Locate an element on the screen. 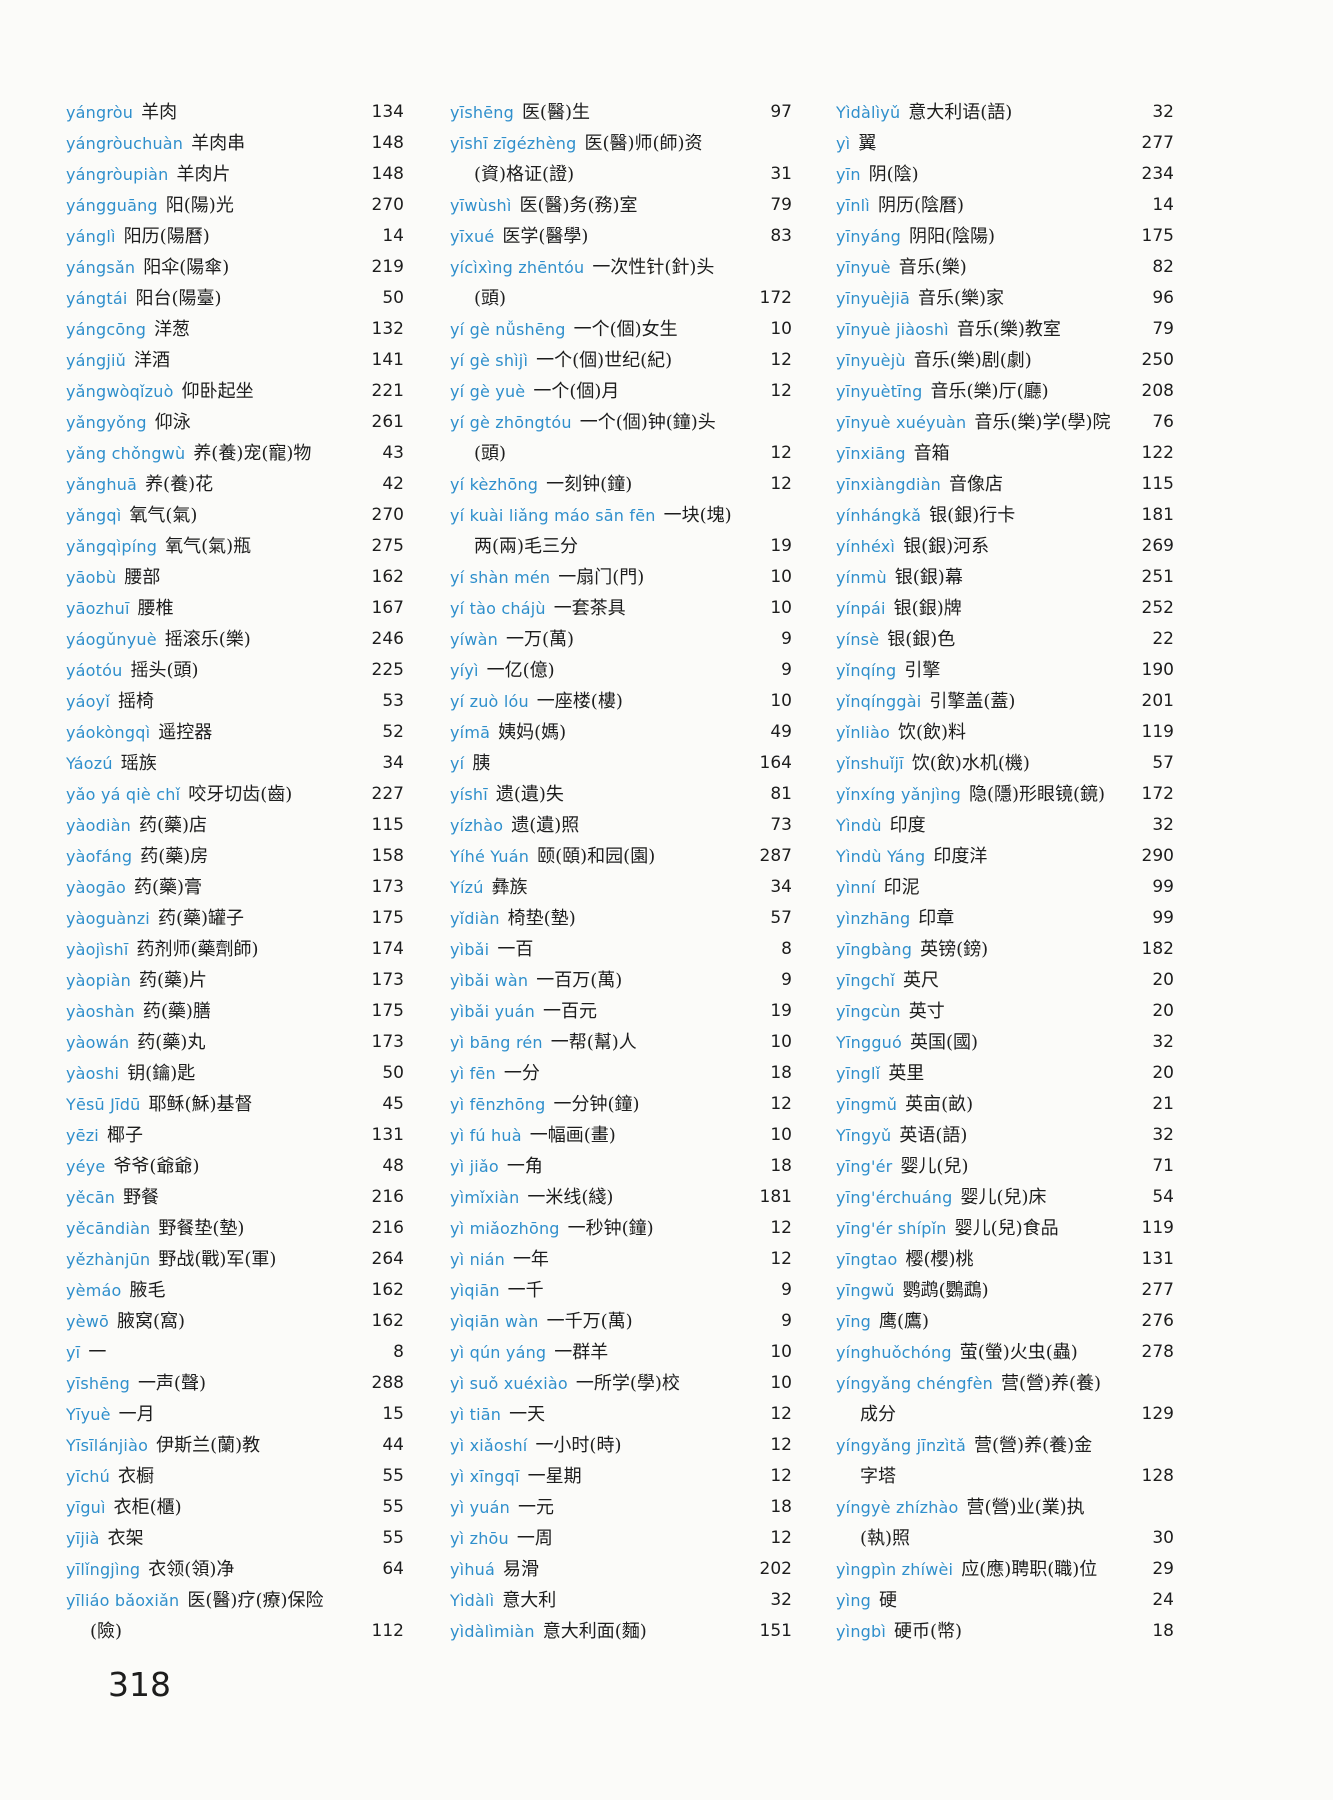 This screenshot has height=1800, width=1333. entry-page-ref: 42 is located at coordinates (393, 484).